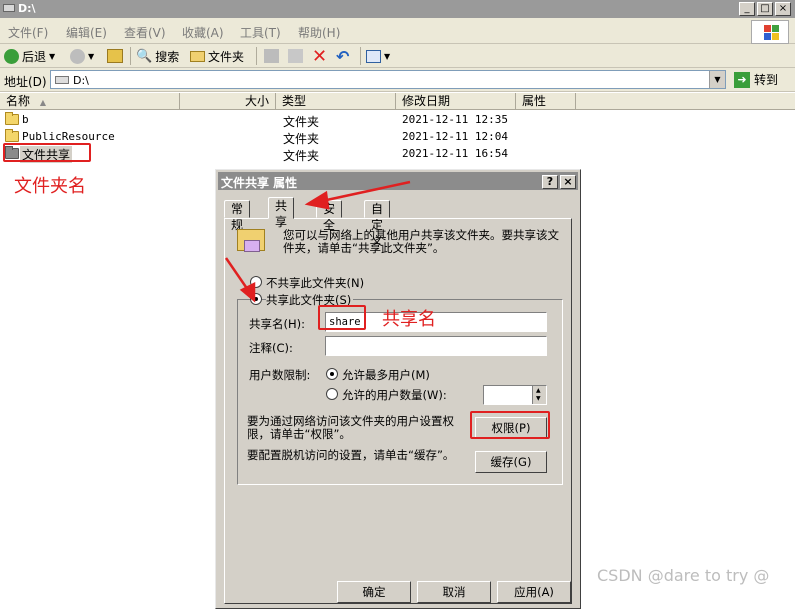  I want to click on tab-security: 安全, so click(329, 216).